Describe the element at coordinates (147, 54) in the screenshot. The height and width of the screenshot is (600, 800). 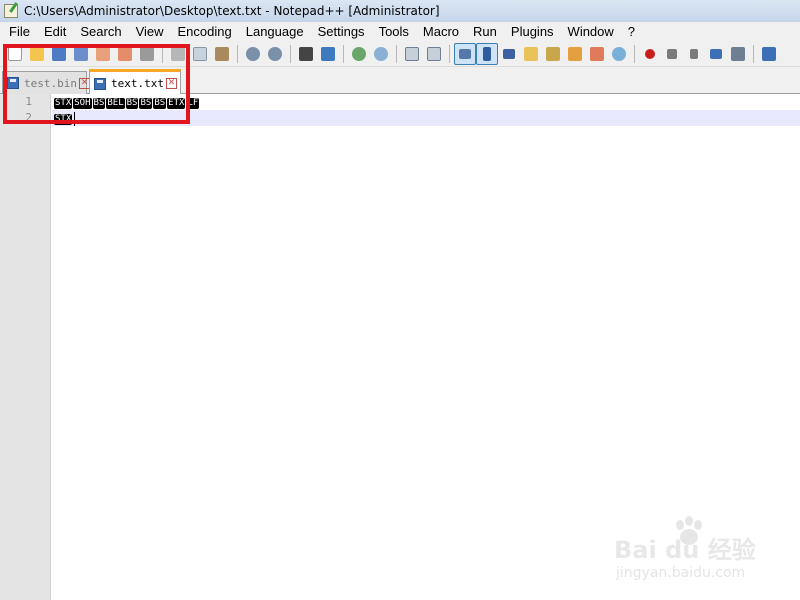
I see `print-icon` at that location.